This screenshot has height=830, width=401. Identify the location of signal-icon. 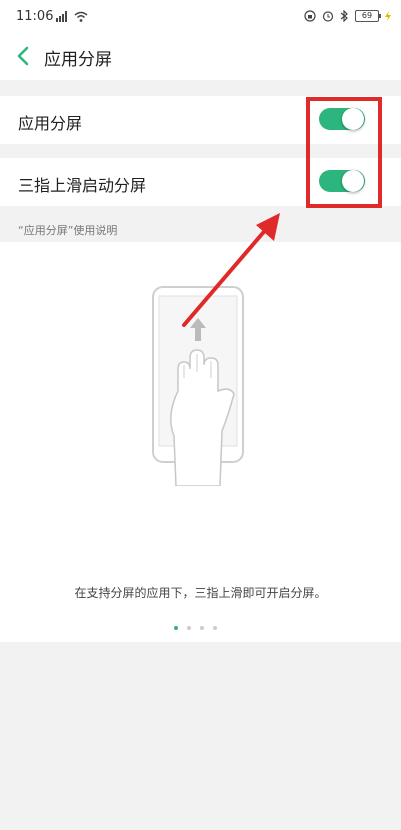
(61, 16).